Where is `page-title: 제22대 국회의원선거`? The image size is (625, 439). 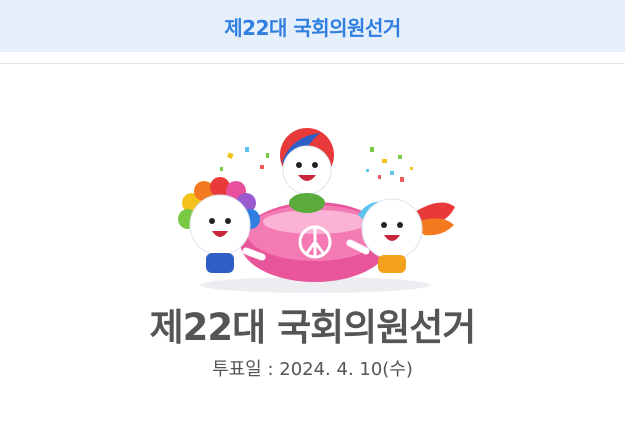
page-title: 제22대 국회의원선거 is located at coordinates (313, 327).